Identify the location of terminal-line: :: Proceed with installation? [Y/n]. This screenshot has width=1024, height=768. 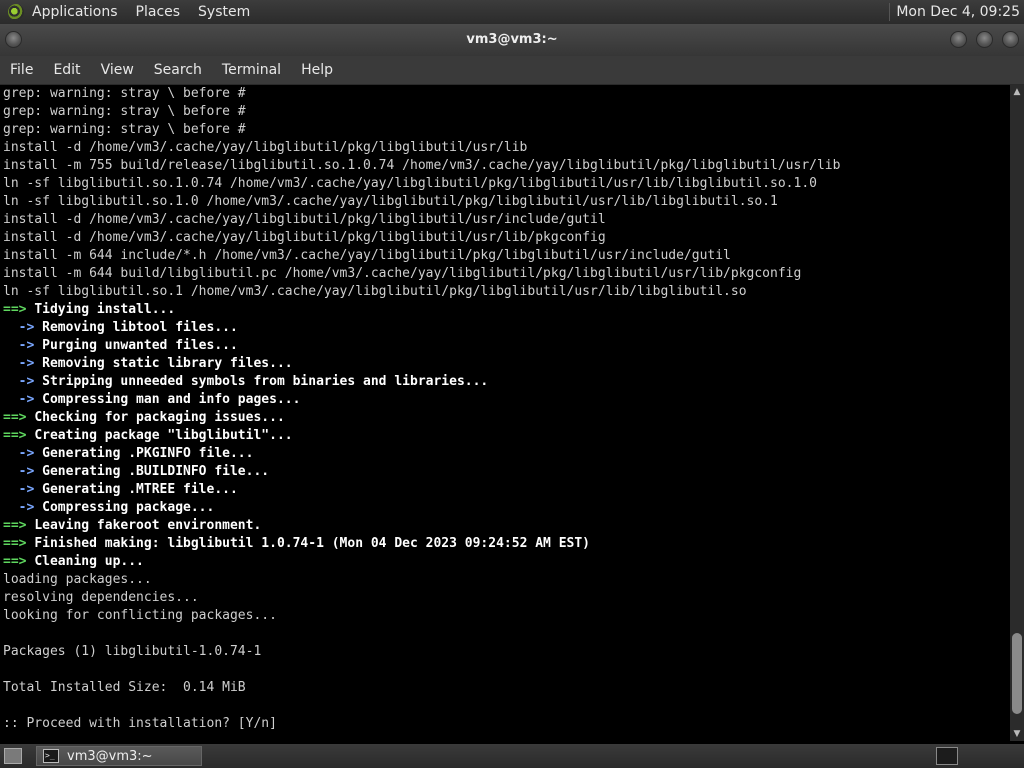
(505, 724).